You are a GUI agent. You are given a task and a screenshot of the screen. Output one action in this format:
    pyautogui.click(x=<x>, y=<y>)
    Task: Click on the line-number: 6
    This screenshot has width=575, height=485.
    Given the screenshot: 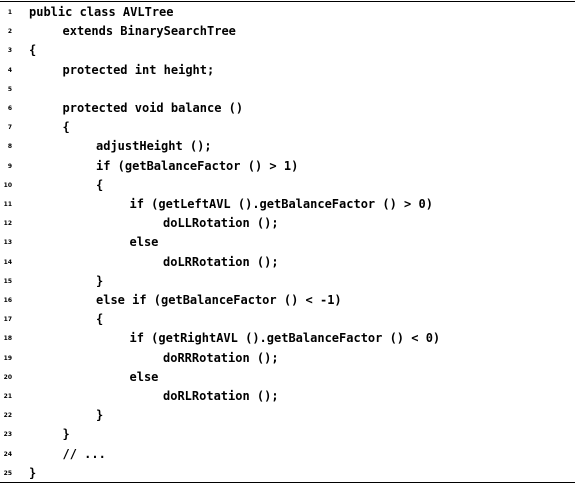 What is the action you would take?
    pyautogui.click(x=9, y=108)
    